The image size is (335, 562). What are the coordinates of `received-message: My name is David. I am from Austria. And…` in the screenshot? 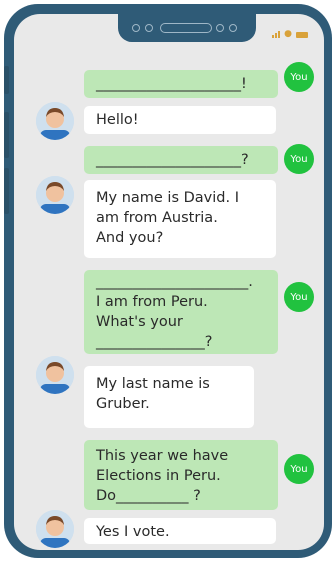 It's located at (180, 219).